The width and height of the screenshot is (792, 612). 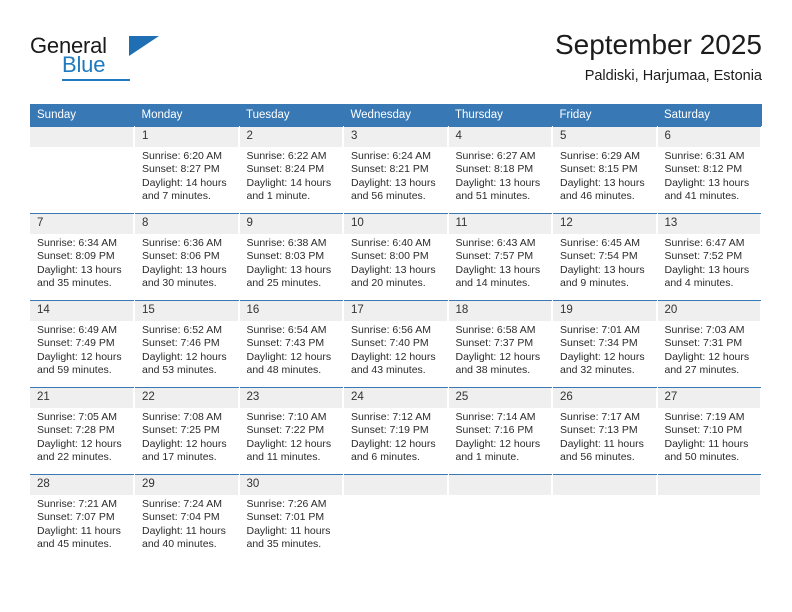 I want to click on day-number: 5, so click(x=605, y=137).